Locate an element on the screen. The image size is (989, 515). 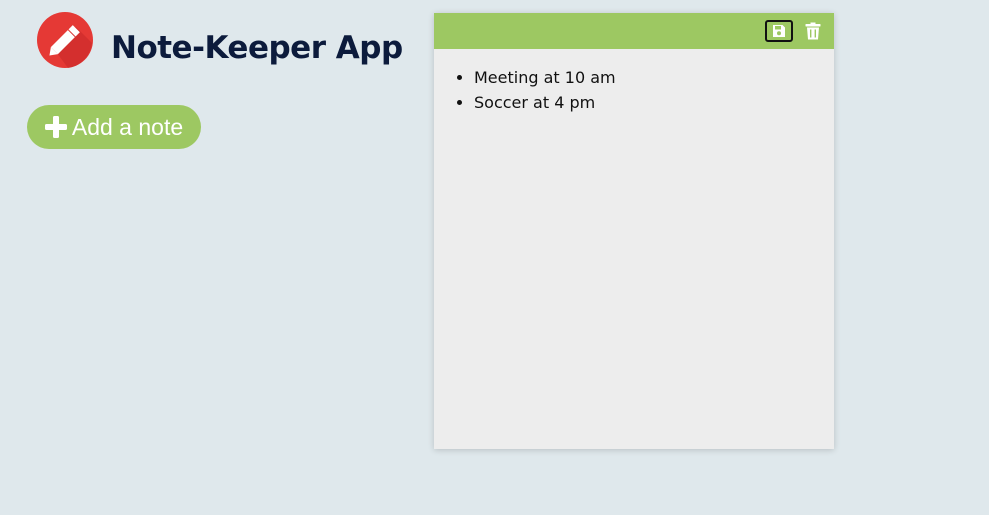
plus-icon is located at coordinates (55, 127).